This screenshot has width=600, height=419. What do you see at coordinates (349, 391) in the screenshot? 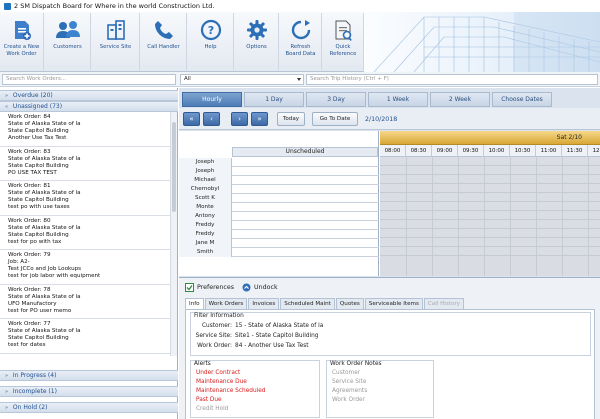
I see `note-item: Agreements` at bounding box center [349, 391].